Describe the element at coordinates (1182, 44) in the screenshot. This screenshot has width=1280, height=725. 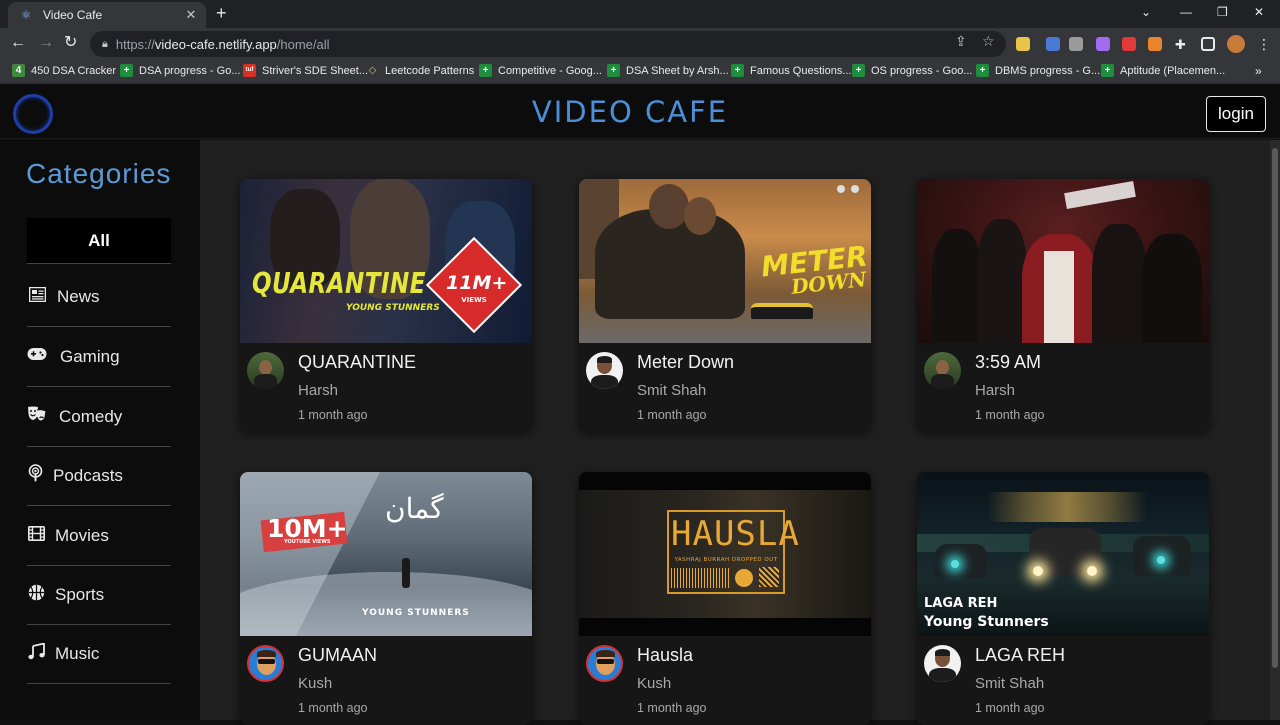
I see `puzzle-icon: ✚` at that location.